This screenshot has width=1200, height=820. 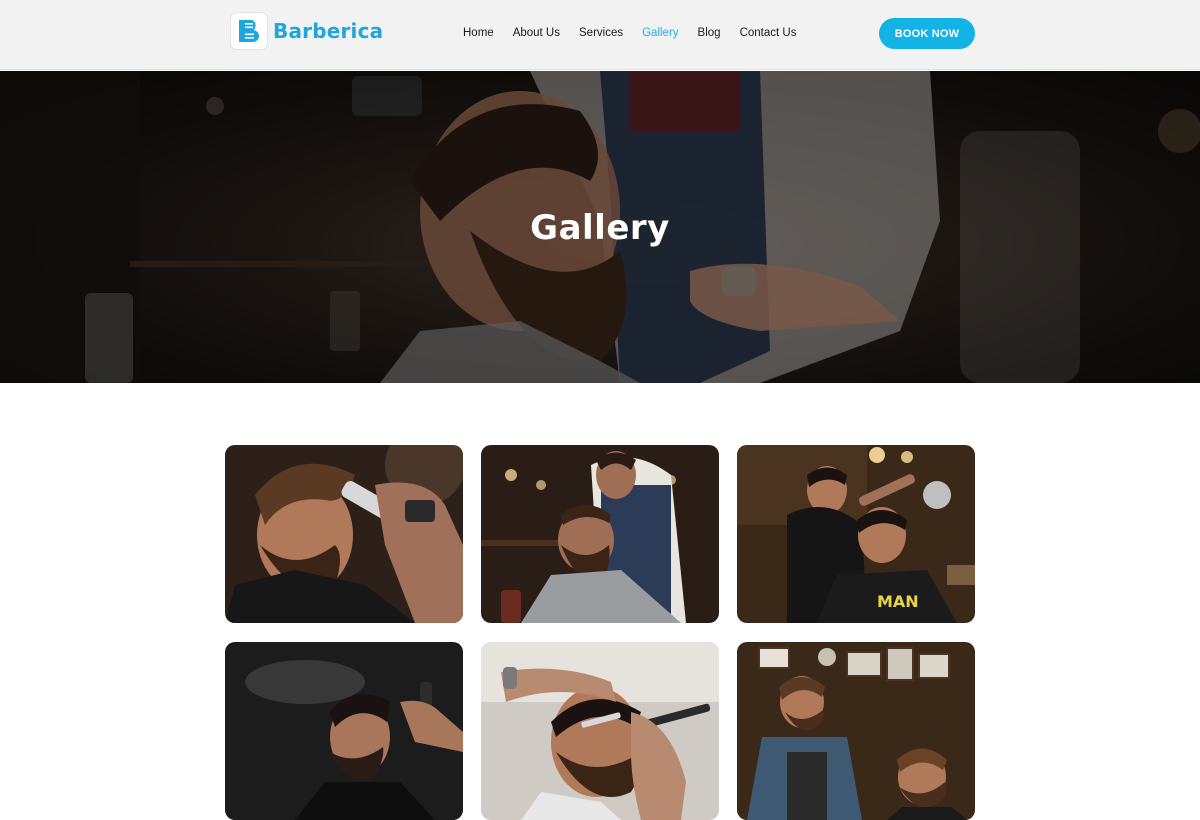 I want to click on barber-beard-grooming-photo, so click(x=856, y=731).